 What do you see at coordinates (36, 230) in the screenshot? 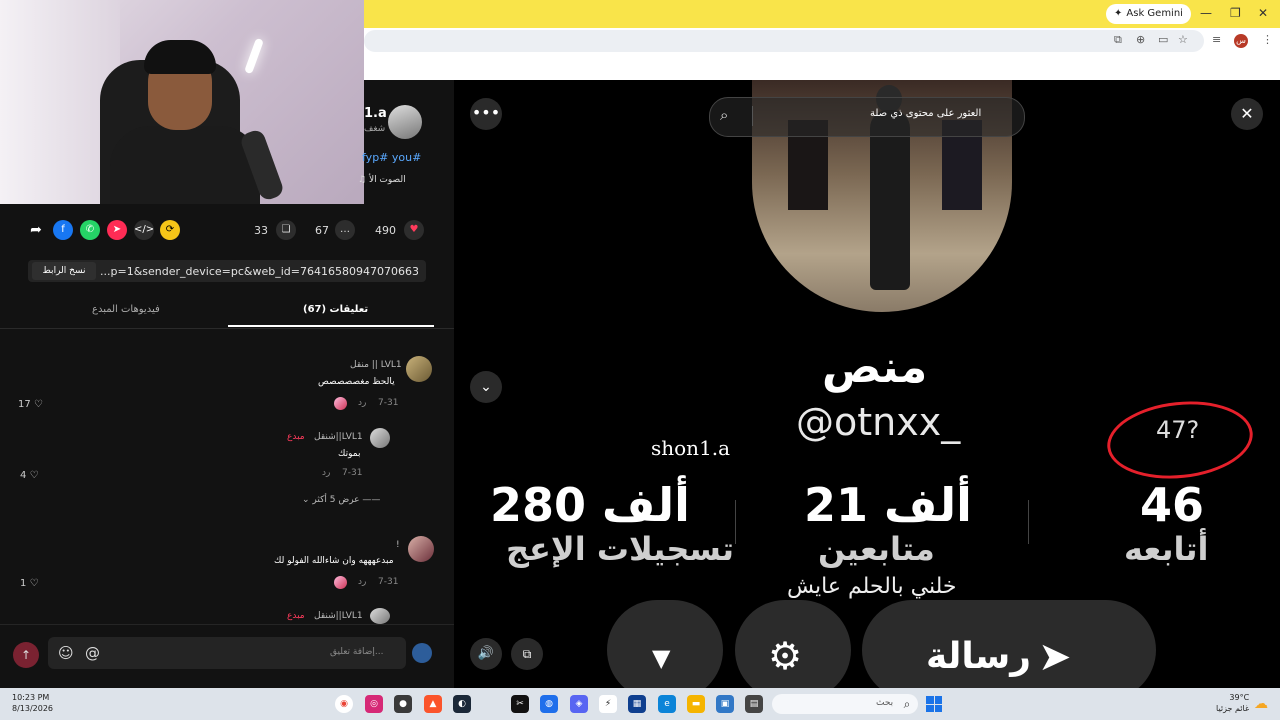
I see `share-arrow-icon: ➦` at bounding box center [36, 230].